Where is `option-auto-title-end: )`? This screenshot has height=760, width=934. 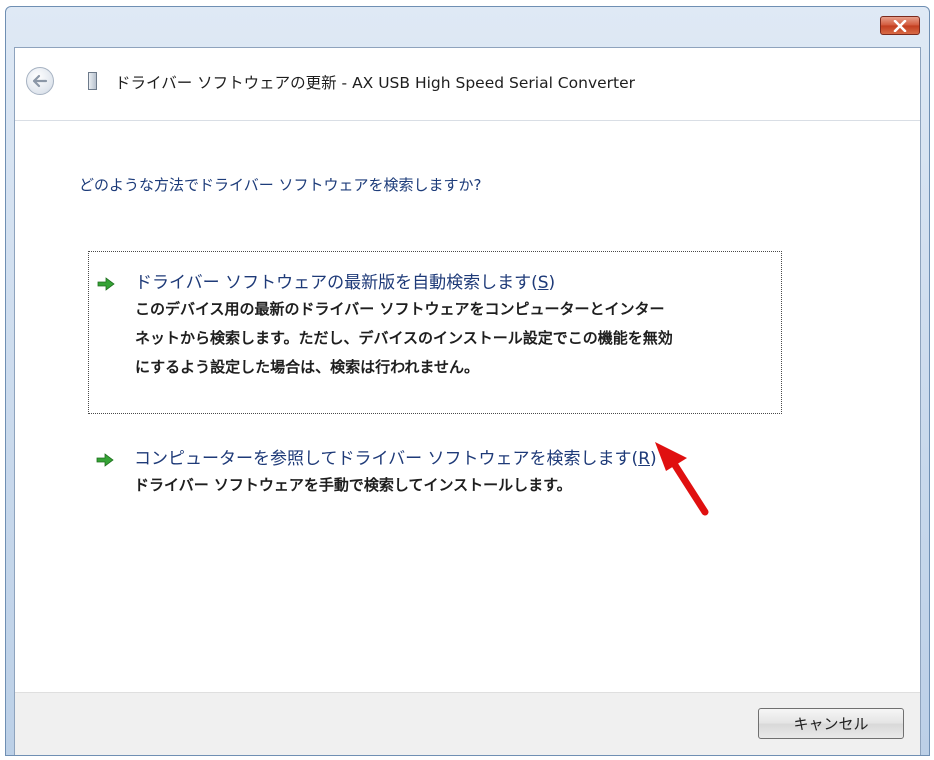
option-auto-title-end: ) is located at coordinates (552, 283).